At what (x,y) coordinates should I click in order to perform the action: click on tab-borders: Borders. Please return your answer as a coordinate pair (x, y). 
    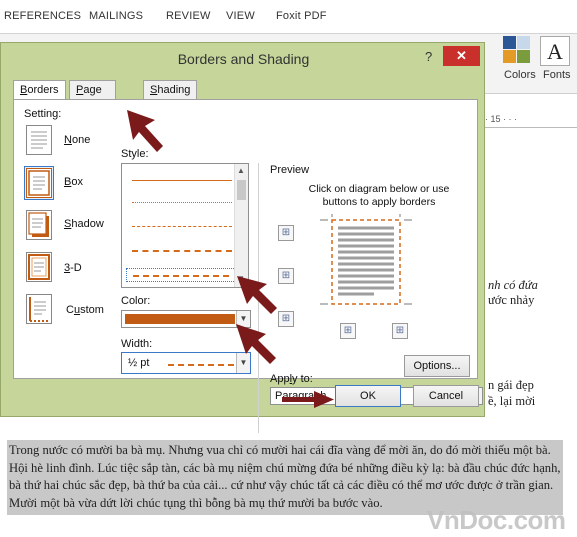
    Looking at the image, I should click on (39, 90).